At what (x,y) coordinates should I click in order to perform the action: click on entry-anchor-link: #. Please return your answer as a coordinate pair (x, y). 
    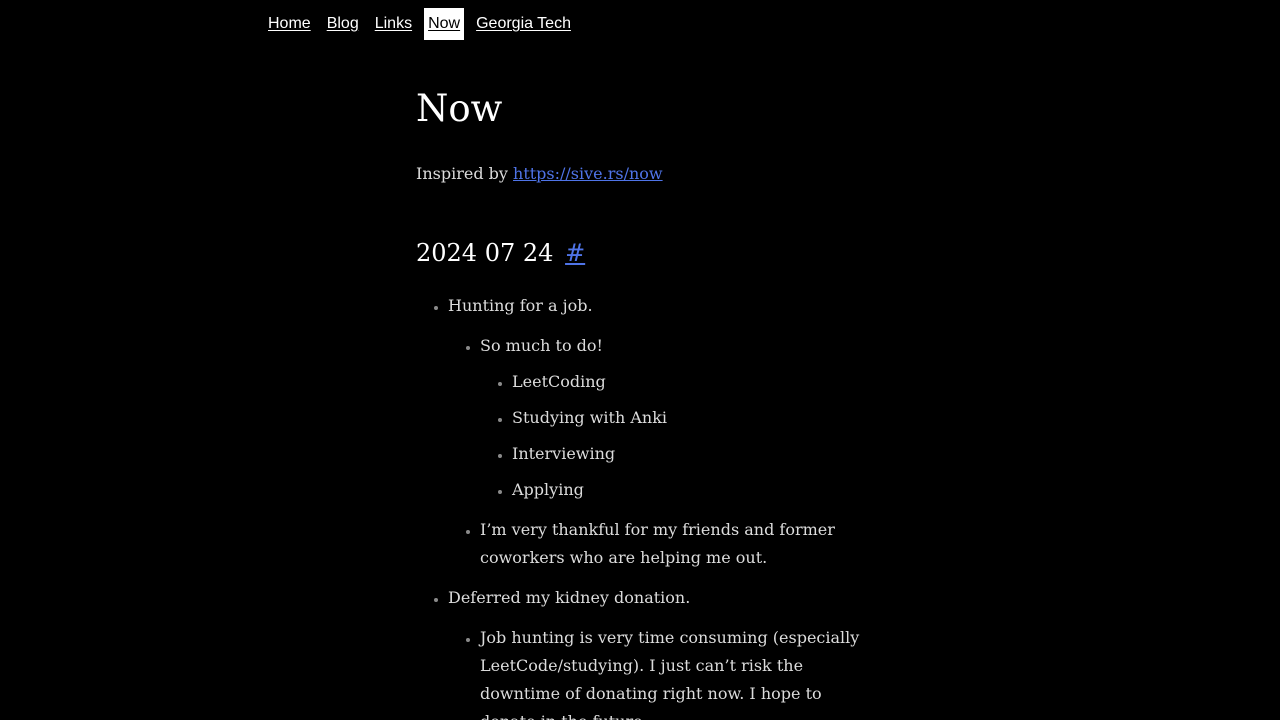
    Looking at the image, I should click on (575, 253).